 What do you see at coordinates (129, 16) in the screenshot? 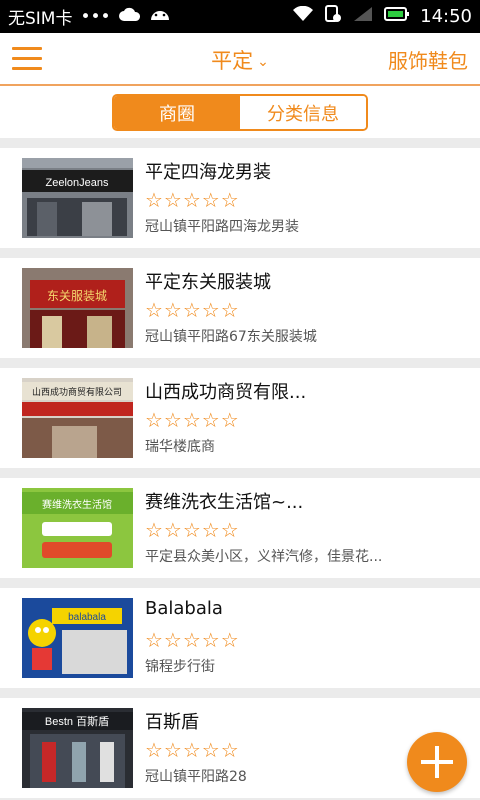
I see `cloud-icon` at bounding box center [129, 16].